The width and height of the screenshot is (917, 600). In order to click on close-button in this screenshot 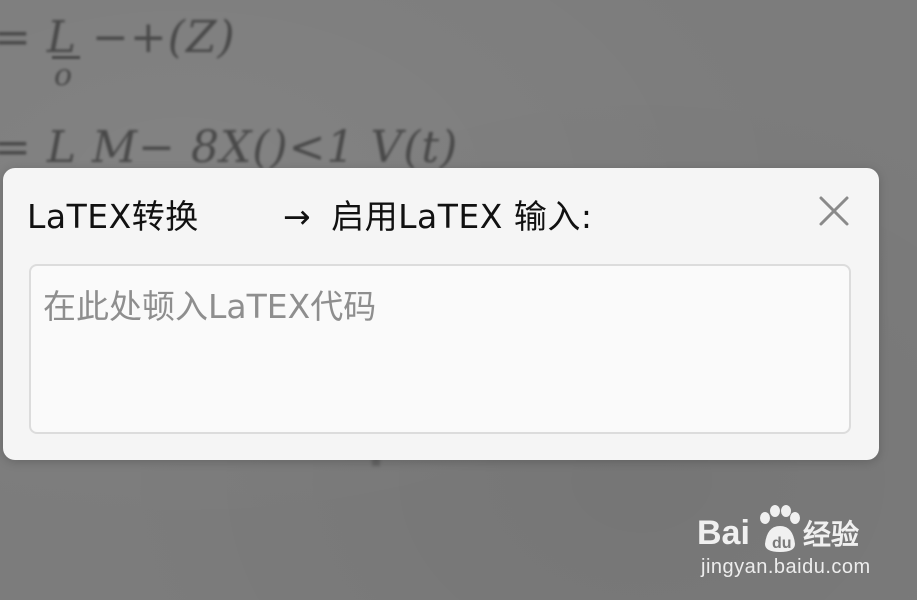, I will do `click(834, 211)`.